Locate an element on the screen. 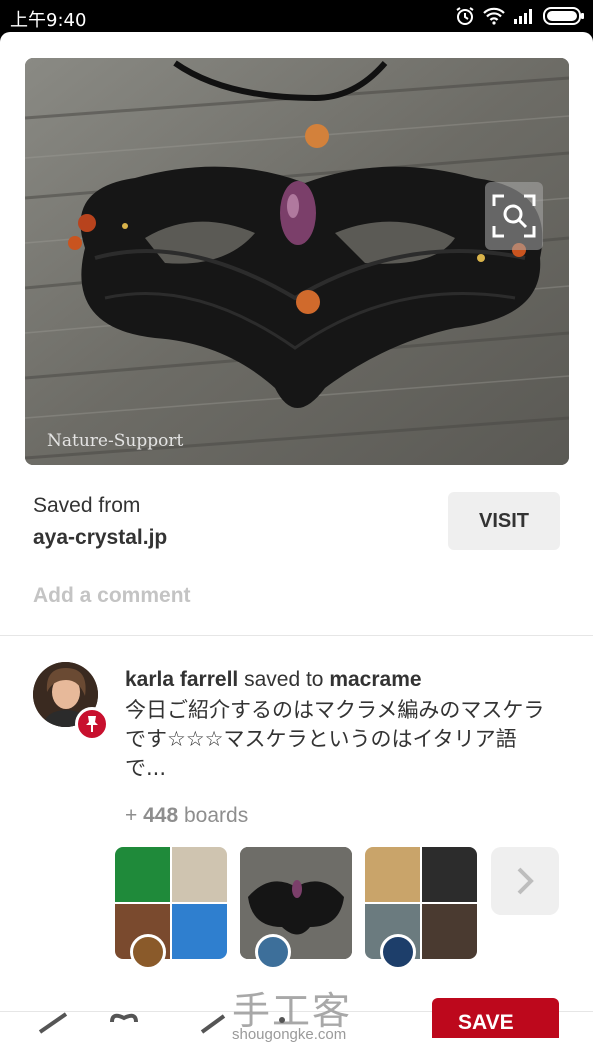  boards-count: + 448 boards is located at coordinates (186, 816).